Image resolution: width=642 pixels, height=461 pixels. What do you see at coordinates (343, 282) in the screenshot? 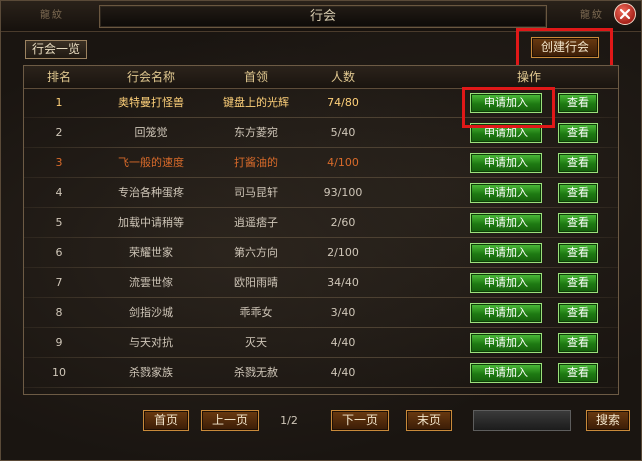
I see `guild-member-count: 34/40` at bounding box center [343, 282].